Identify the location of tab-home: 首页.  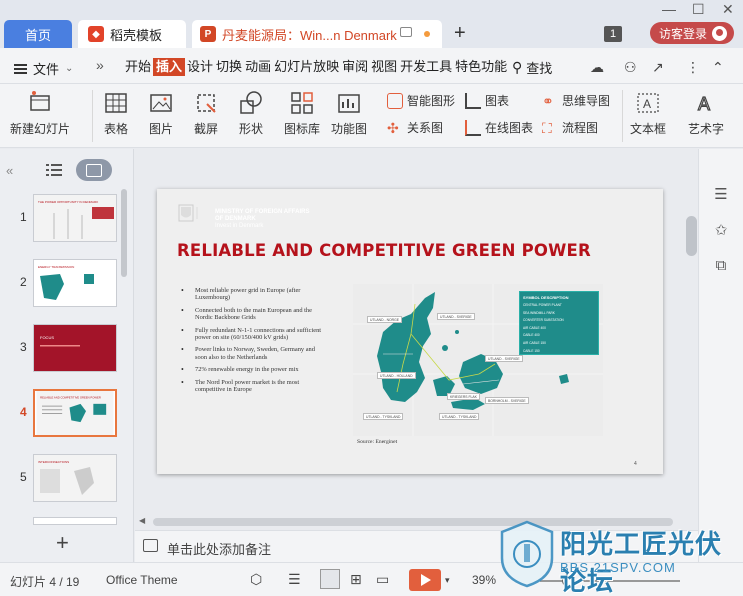
(38, 34).